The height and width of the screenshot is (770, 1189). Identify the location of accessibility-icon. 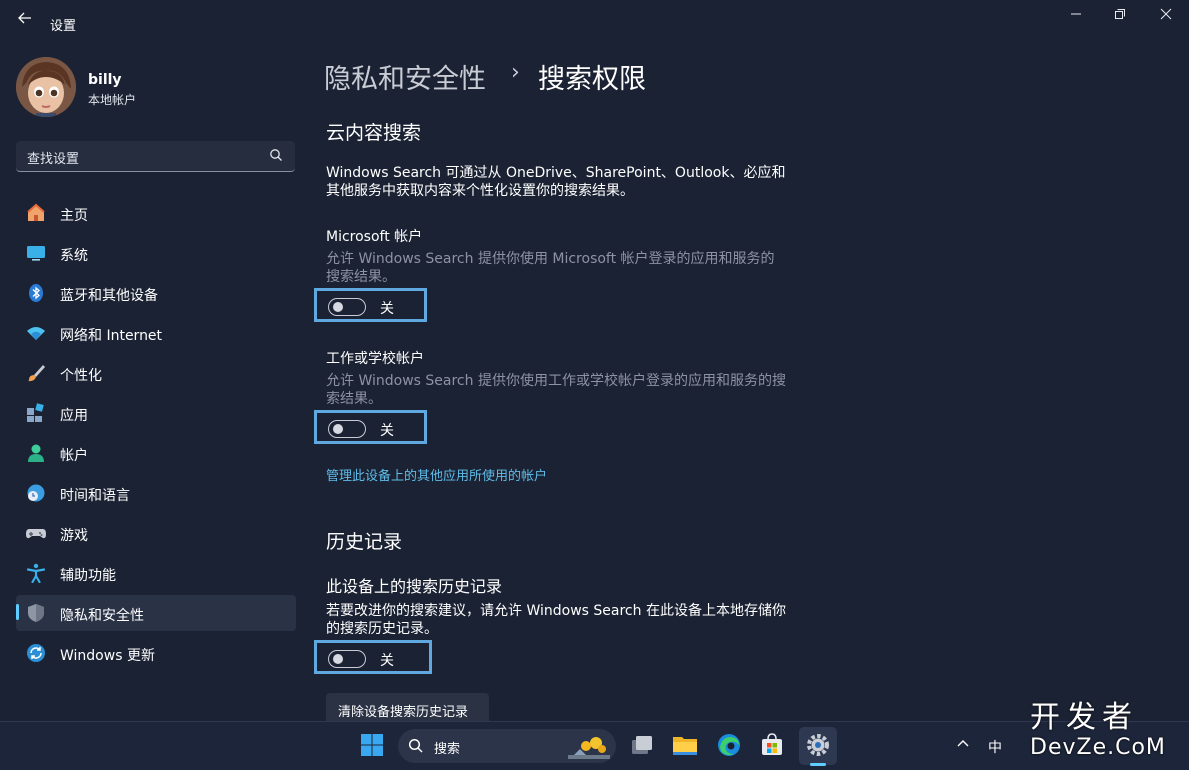
(36, 573).